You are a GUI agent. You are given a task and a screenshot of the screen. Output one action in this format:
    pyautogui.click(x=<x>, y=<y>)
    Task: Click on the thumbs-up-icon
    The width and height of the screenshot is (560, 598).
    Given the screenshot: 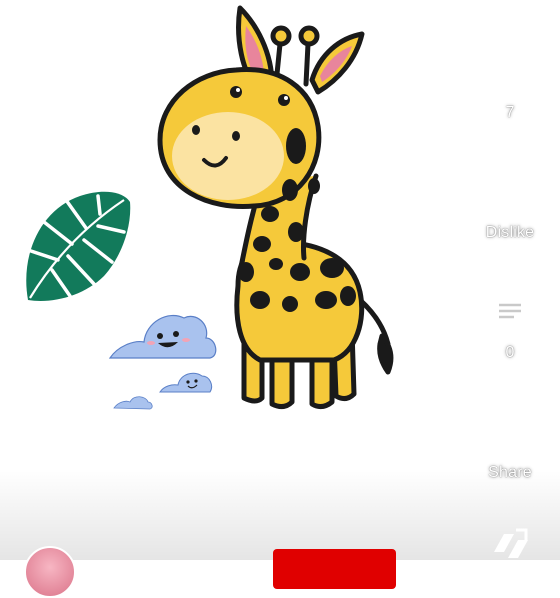 What is the action you would take?
    pyautogui.click(x=511, y=74)
    